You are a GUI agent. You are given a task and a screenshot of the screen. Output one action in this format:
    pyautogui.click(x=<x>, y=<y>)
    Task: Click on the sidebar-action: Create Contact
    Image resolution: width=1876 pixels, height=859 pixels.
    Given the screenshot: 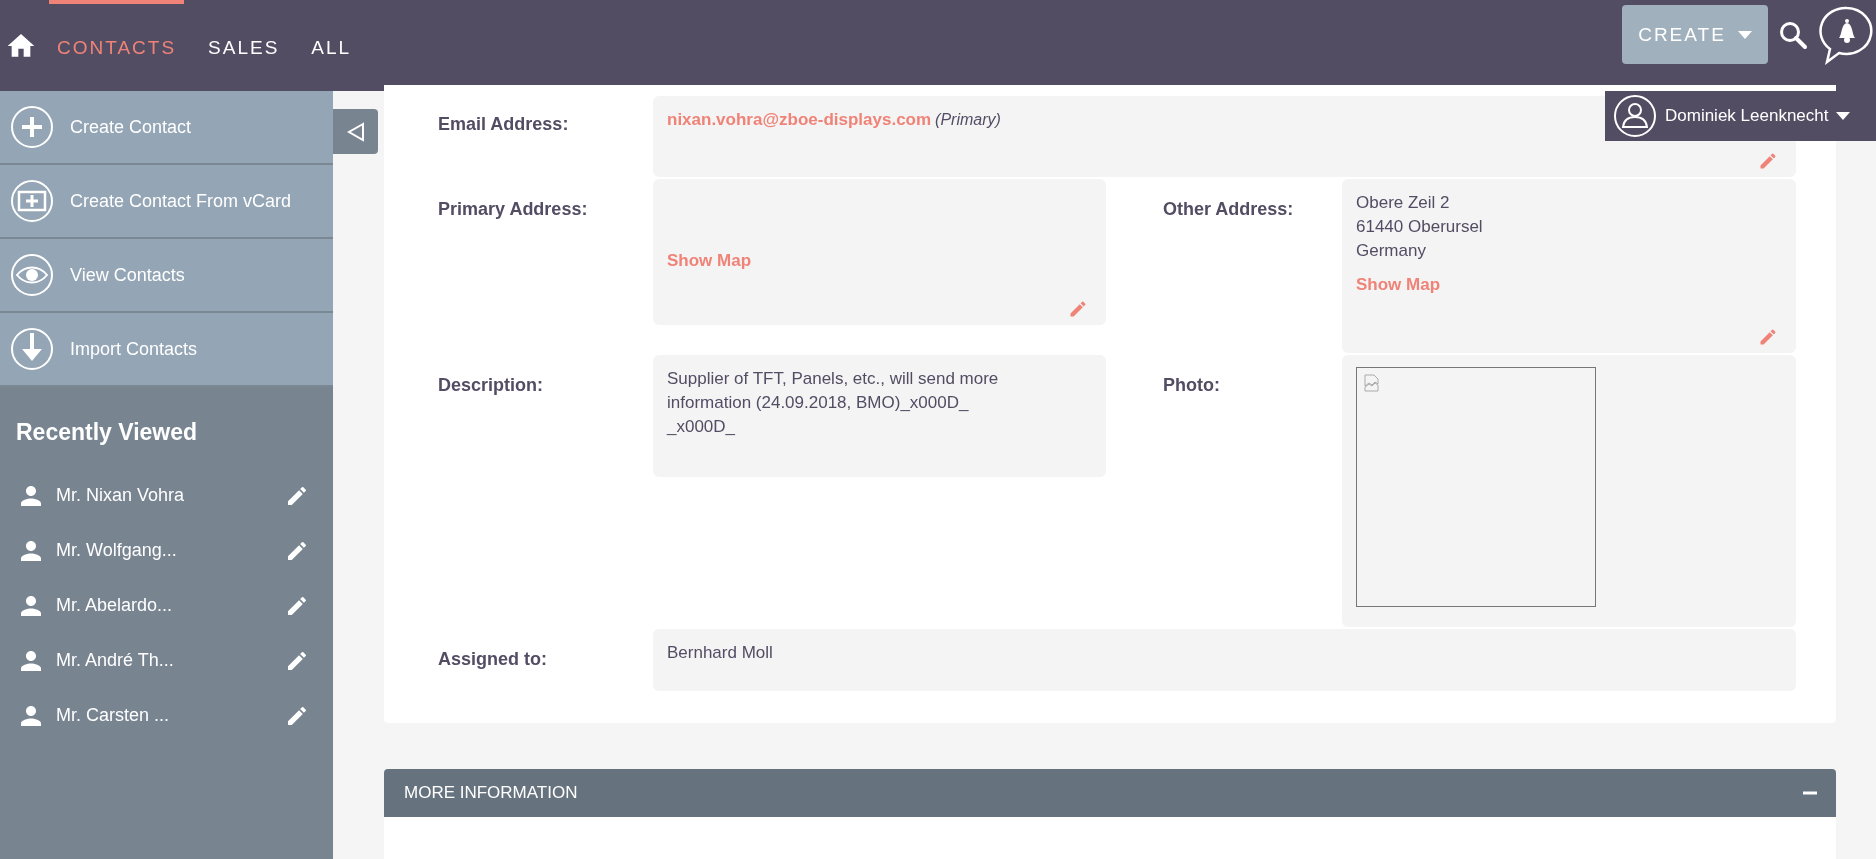 What is the action you would take?
    pyautogui.click(x=166, y=128)
    